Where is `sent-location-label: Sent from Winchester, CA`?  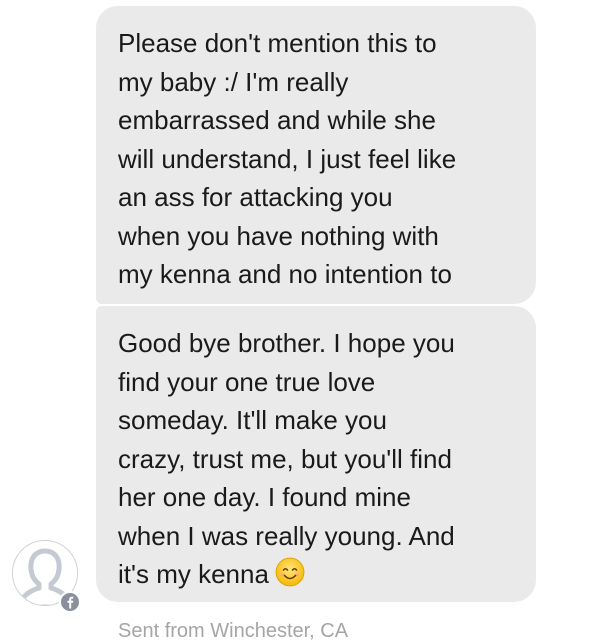
sent-location-label: Sent from Winchester, CA is located at coordinates (233, 631).